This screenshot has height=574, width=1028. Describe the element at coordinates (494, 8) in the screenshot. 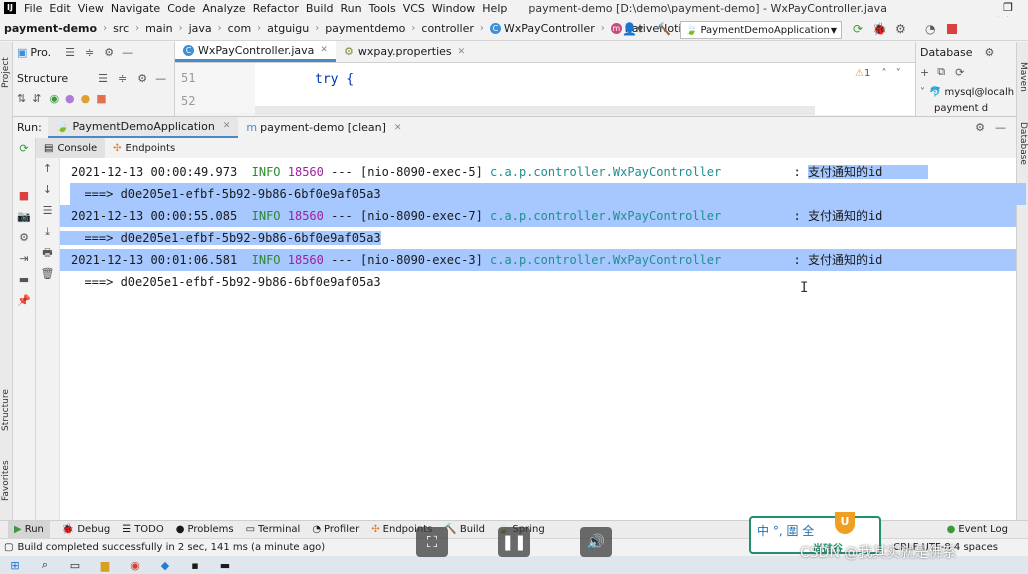

I see `menu-help: Help` at that location.